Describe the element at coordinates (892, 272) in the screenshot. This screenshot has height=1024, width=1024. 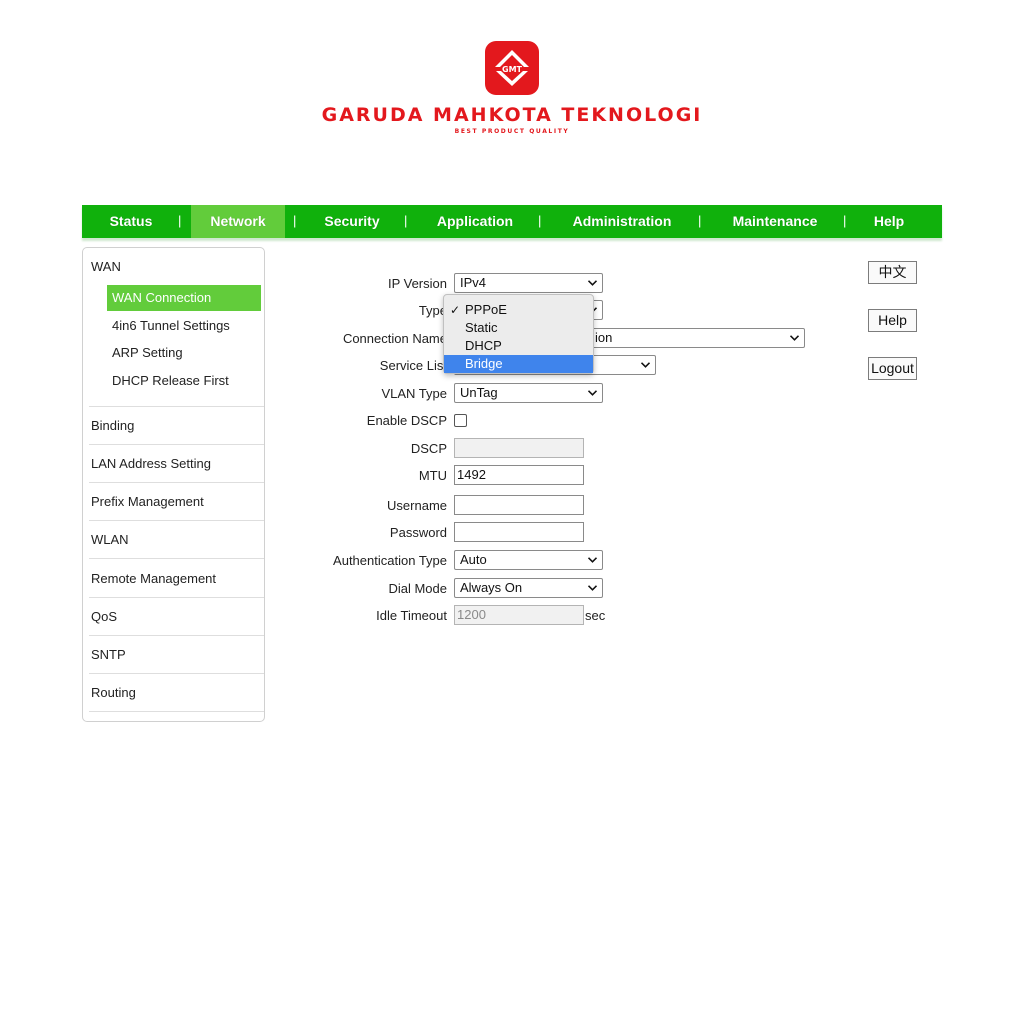
I see `language-button: 中文` at that location.